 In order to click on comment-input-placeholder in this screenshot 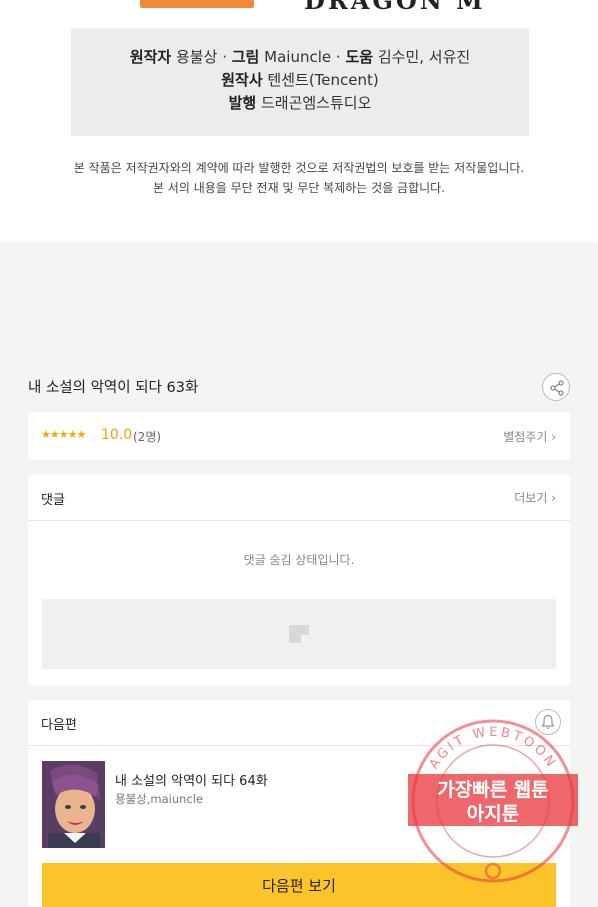, I will do `click(299, 634)`.